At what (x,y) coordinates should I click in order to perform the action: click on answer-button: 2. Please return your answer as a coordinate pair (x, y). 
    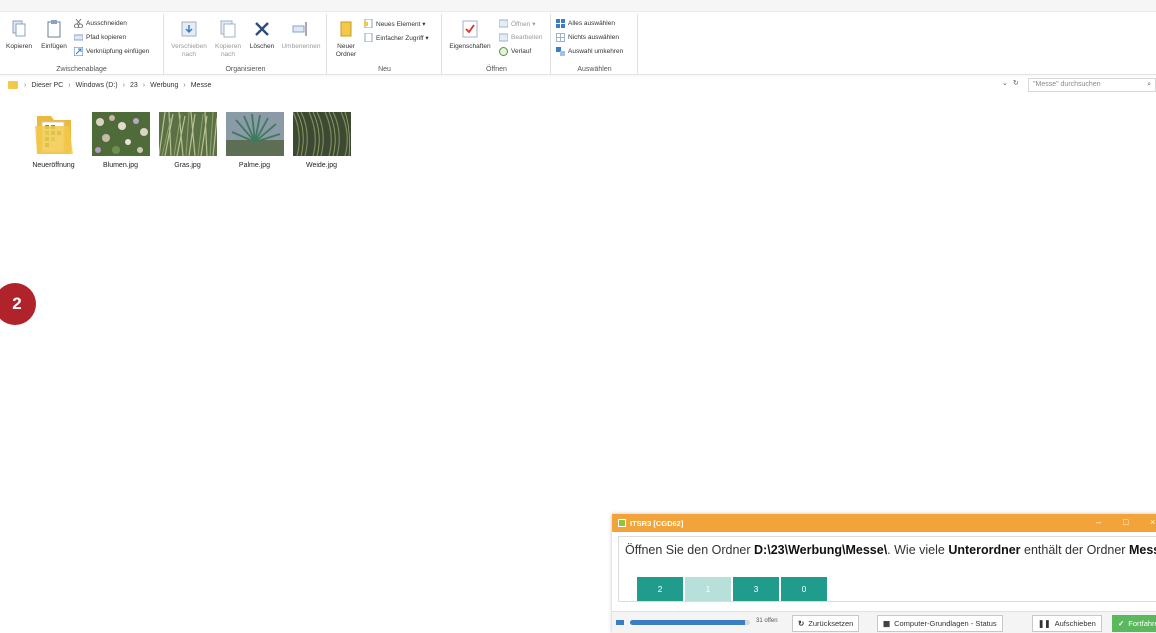
    Looking at the image, I should click on (660, 589).